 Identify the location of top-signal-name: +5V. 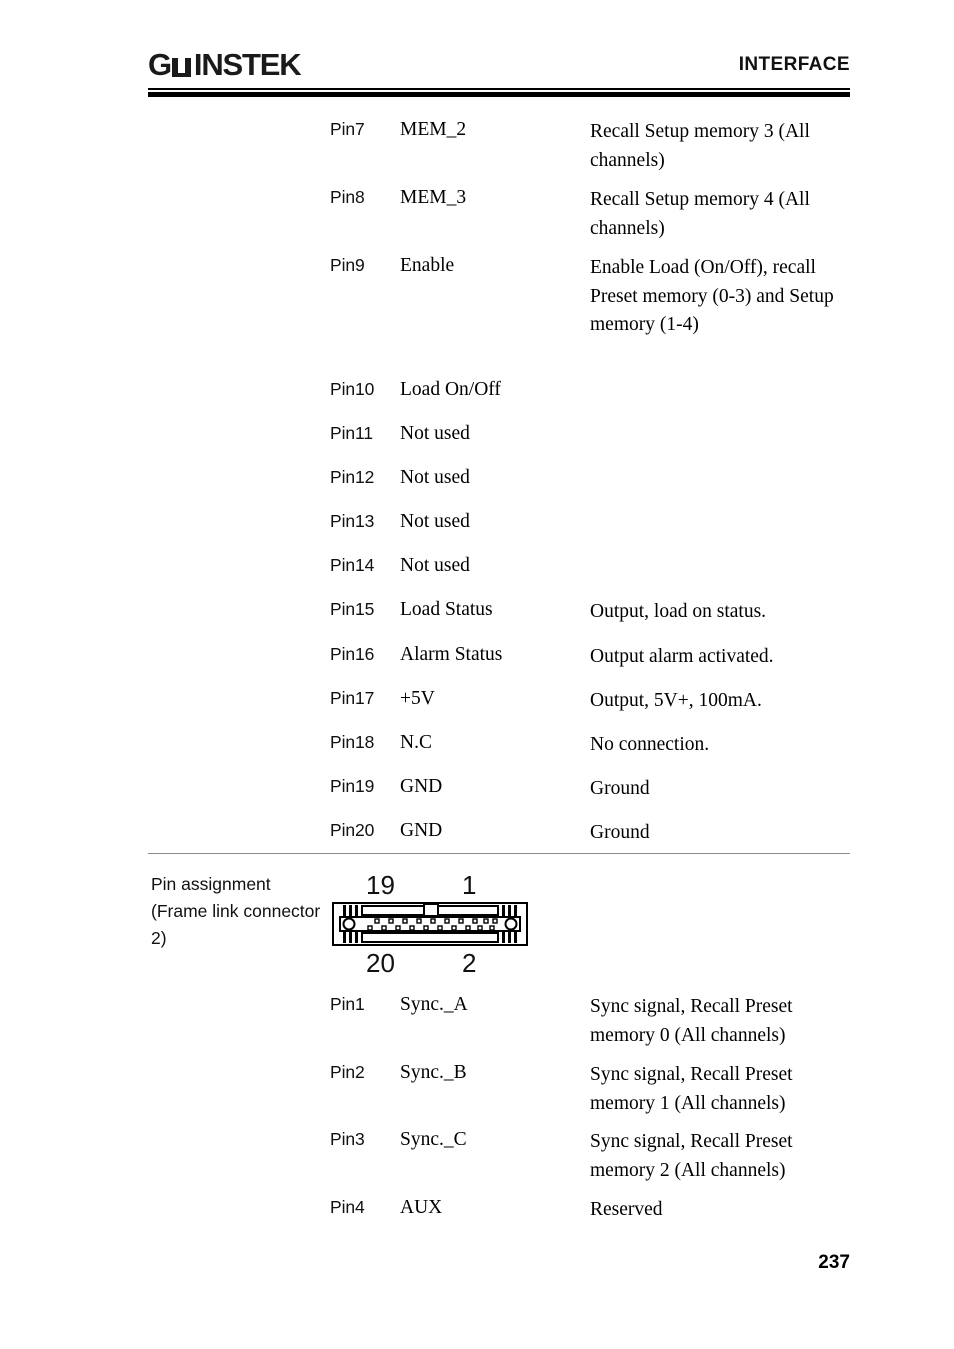
(417, 698).